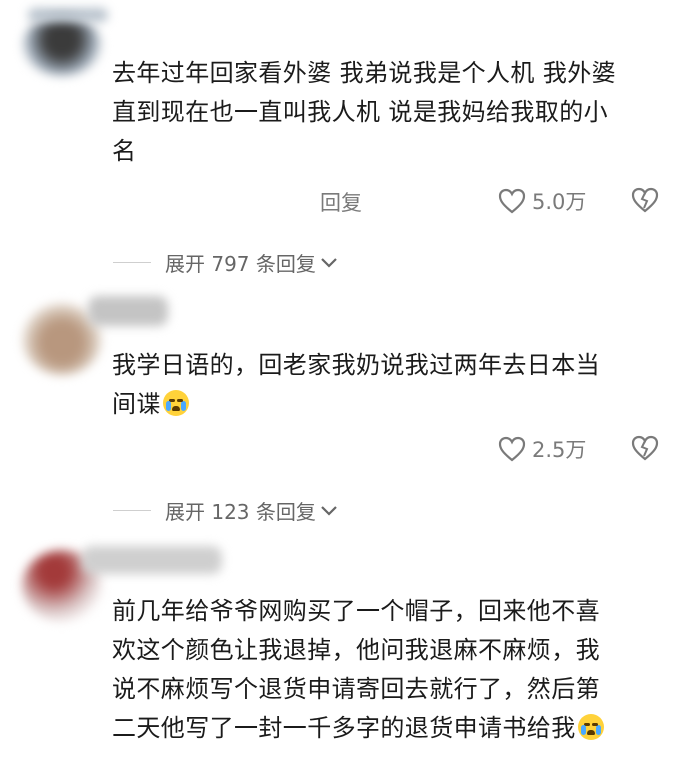 This screenshot has height=765, width=690. Describe the element at coordinates (341, 202) in the screenshot. I see `reply-button: 回复` at that location.